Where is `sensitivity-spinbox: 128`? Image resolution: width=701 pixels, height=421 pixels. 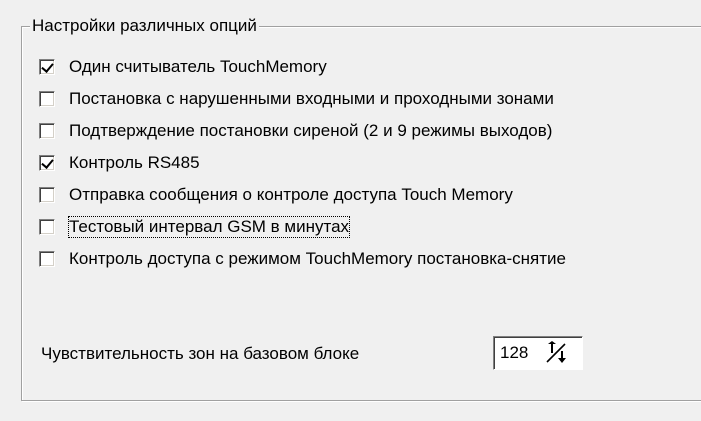
sensitivity-spinbox: 128 is located at coordinates (538, 353).